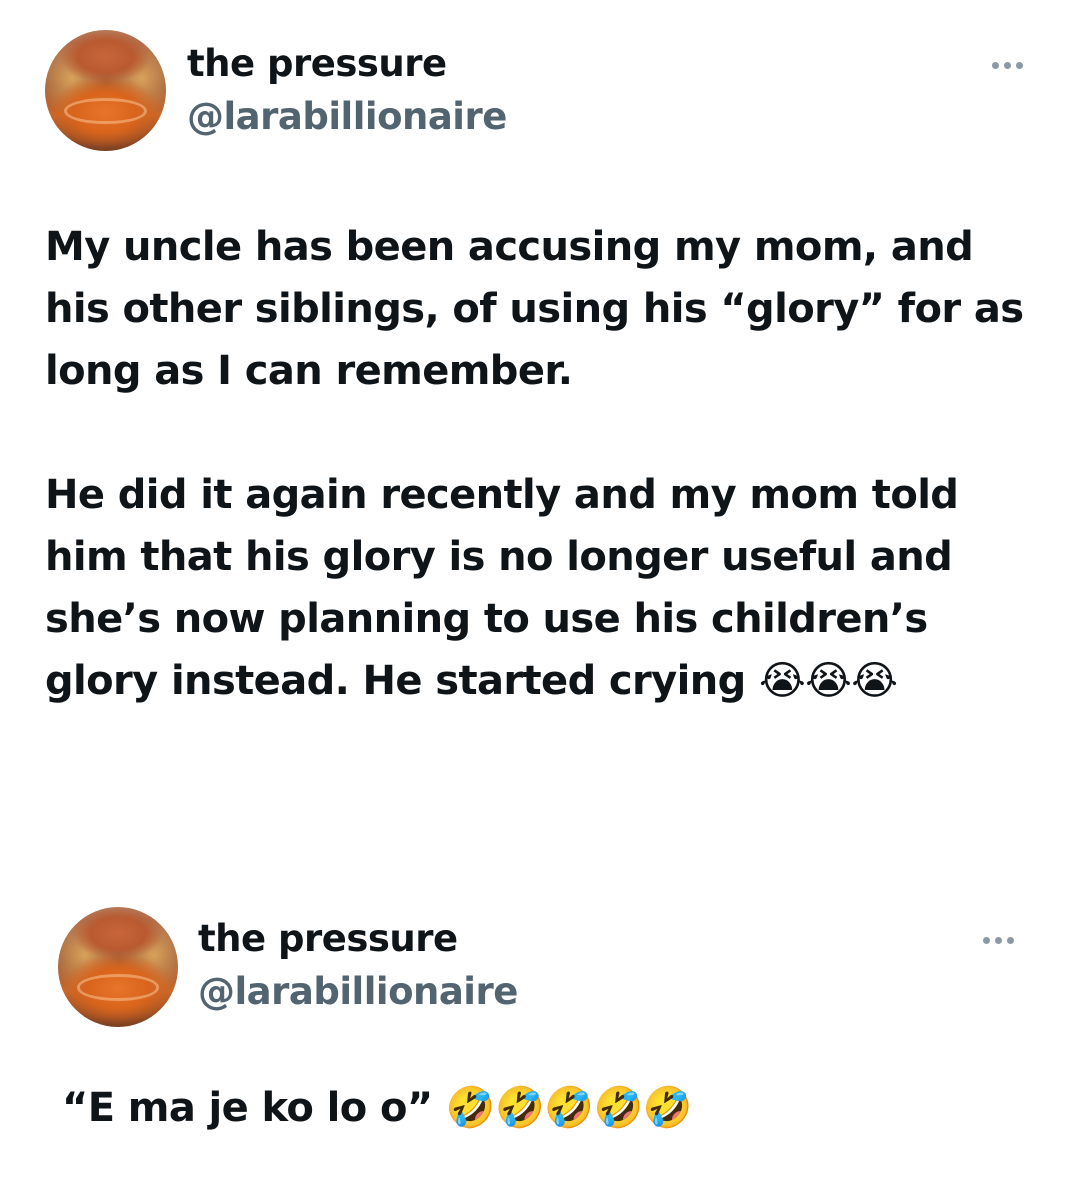  Describe the element at coordinates (377, 1108) in the screenshot. I see `tweet-text: “E ma je ko lo o” 🤣🤣🤣🤣🤣` at that location.